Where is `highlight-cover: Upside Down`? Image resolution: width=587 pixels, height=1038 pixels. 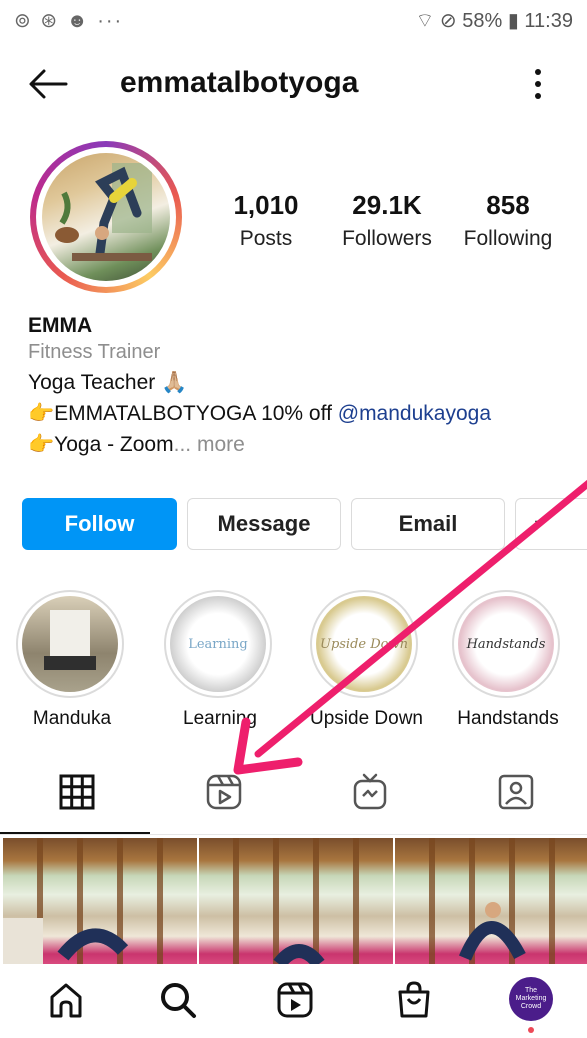 highlight-cover: Upside Down is located at coordinates (364, 644).